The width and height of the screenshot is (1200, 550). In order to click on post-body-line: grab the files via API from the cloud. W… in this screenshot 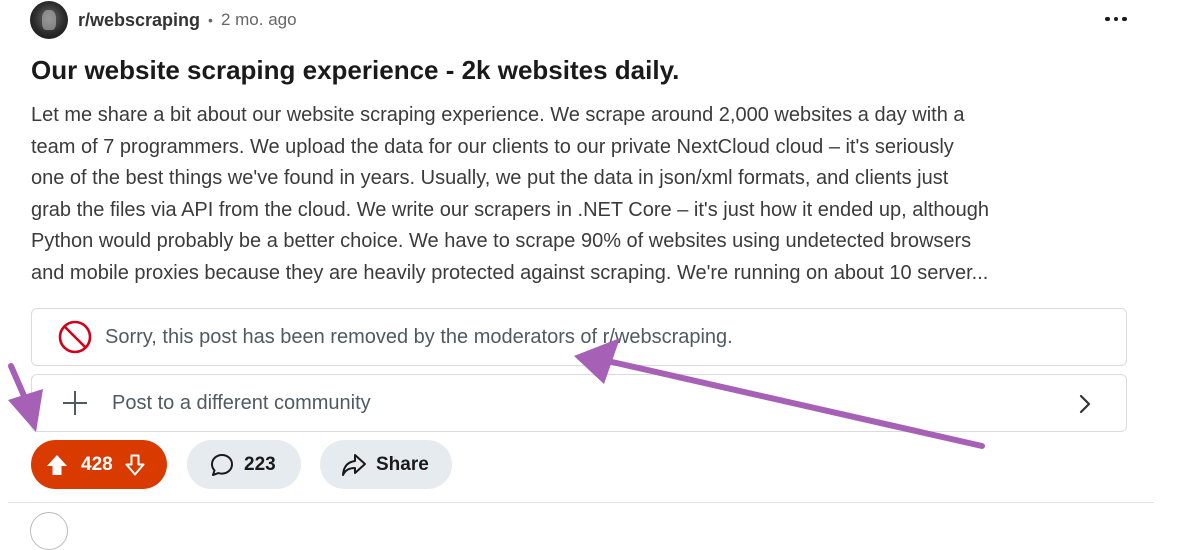, I will do `click(510, 209)`.